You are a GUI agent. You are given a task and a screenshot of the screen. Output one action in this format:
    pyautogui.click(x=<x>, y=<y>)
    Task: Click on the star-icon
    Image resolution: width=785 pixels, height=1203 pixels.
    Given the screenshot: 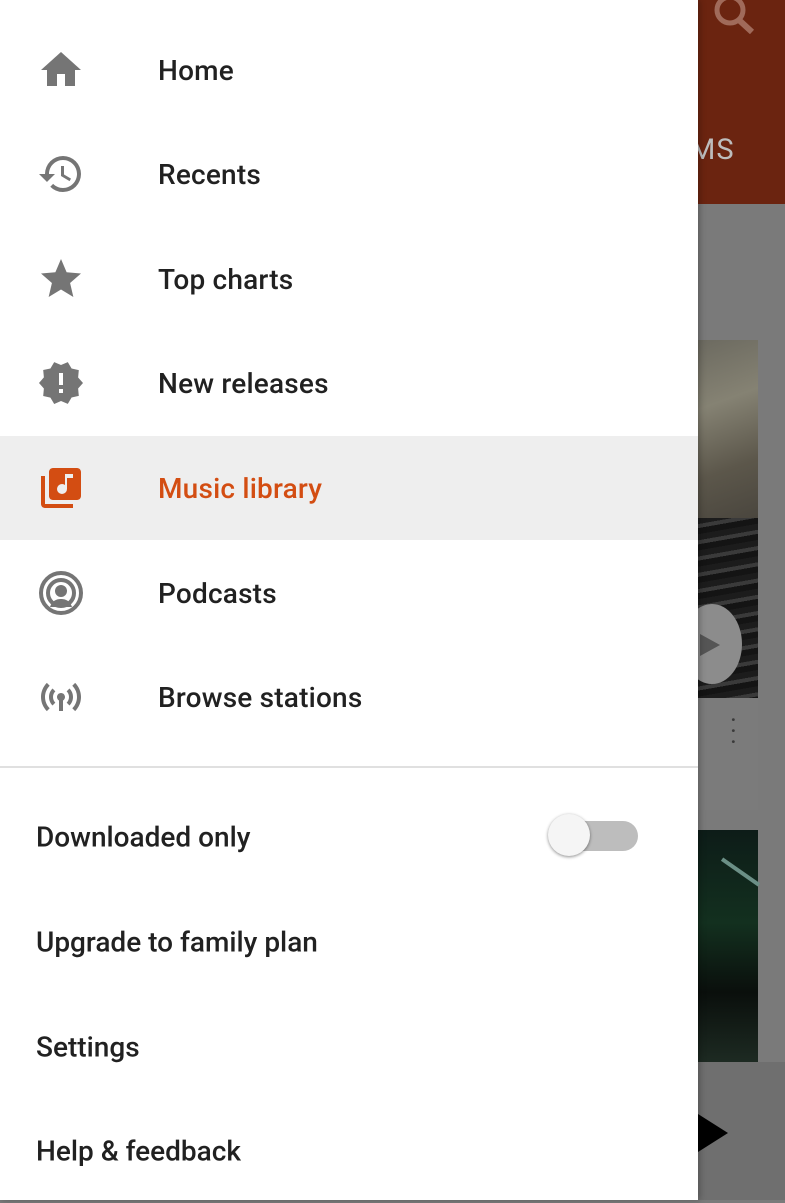 What is the action you would take?
    pyautogui.click(x=61, y=279)
    